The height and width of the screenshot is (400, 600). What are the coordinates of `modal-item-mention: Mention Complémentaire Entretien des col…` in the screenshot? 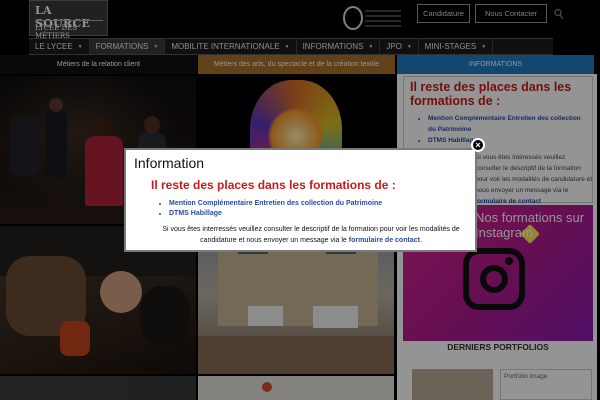 It's located at (315, 204).